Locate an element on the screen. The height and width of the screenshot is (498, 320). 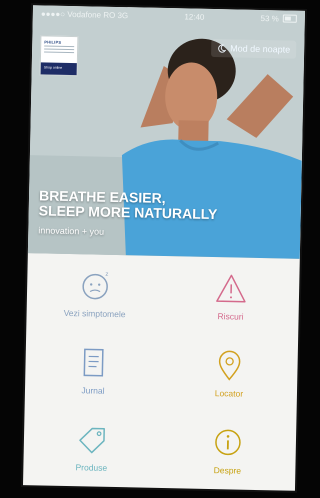
menu-label-journal: Jurnal is located at coordinates (93, 390).